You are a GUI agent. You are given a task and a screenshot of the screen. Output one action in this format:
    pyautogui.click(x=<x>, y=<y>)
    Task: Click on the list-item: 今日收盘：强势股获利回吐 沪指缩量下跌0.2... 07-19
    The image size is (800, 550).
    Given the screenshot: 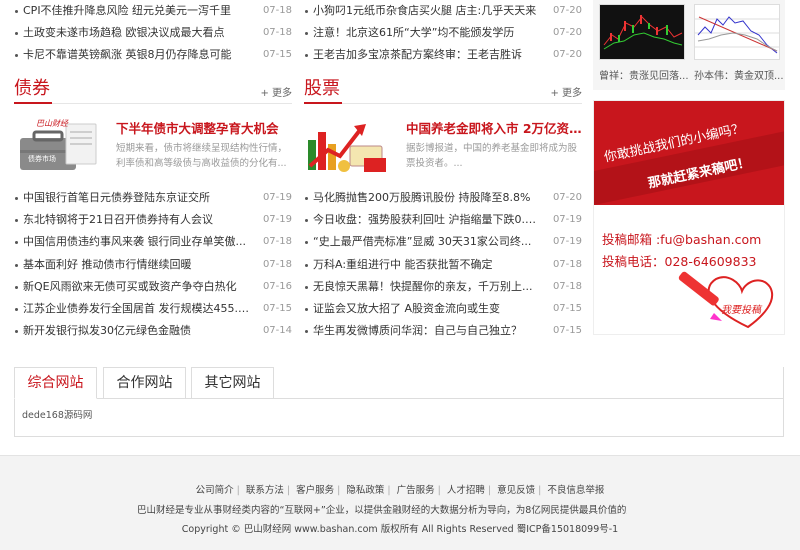 What is the action you would take?
    pyautogui.click(x=443, y=220)
    